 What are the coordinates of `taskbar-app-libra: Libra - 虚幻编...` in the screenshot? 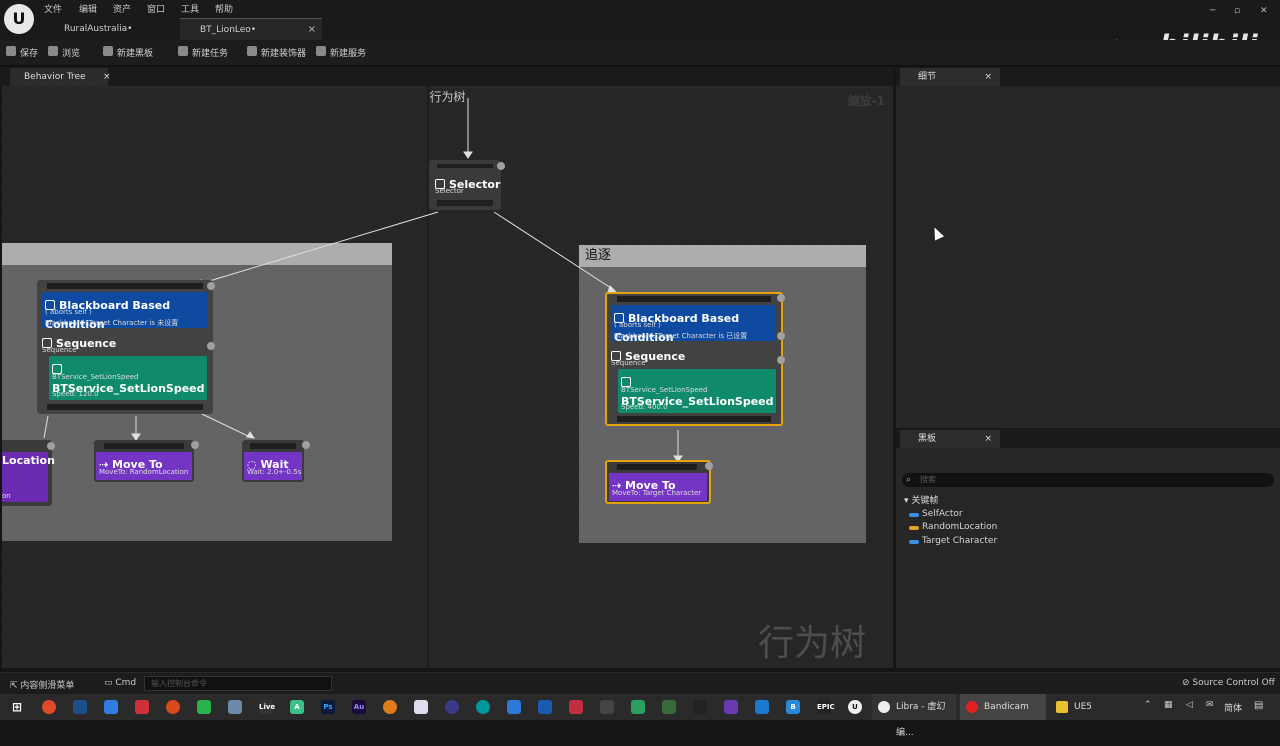 It's located at (914, 716).